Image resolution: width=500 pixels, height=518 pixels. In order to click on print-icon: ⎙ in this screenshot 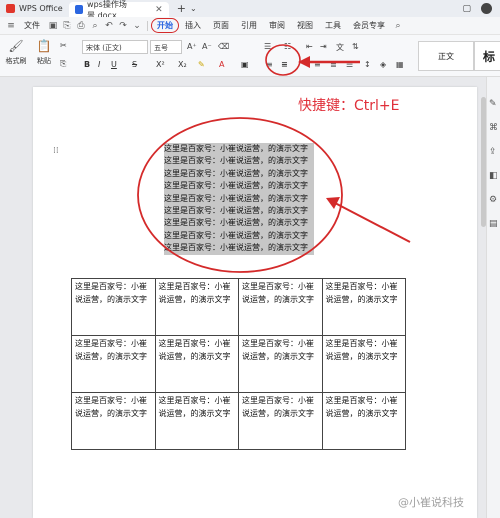, I will do `click(81, 26)`.